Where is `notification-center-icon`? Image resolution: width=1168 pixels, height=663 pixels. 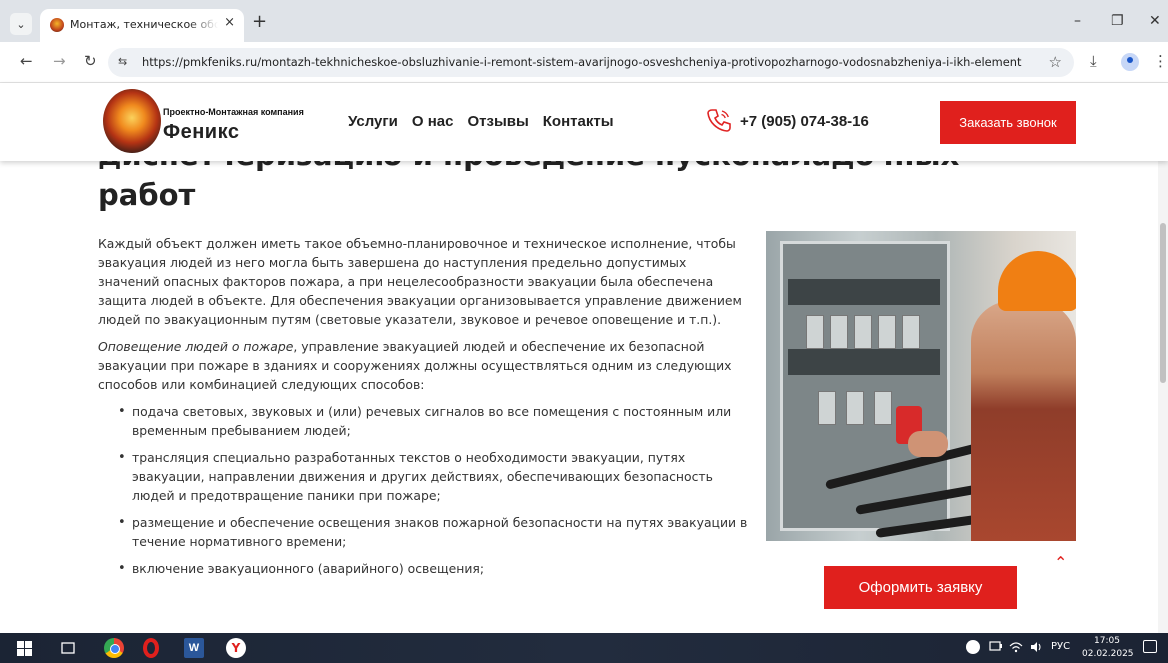
notification-center-icon is located at coordinates (1150, 646).